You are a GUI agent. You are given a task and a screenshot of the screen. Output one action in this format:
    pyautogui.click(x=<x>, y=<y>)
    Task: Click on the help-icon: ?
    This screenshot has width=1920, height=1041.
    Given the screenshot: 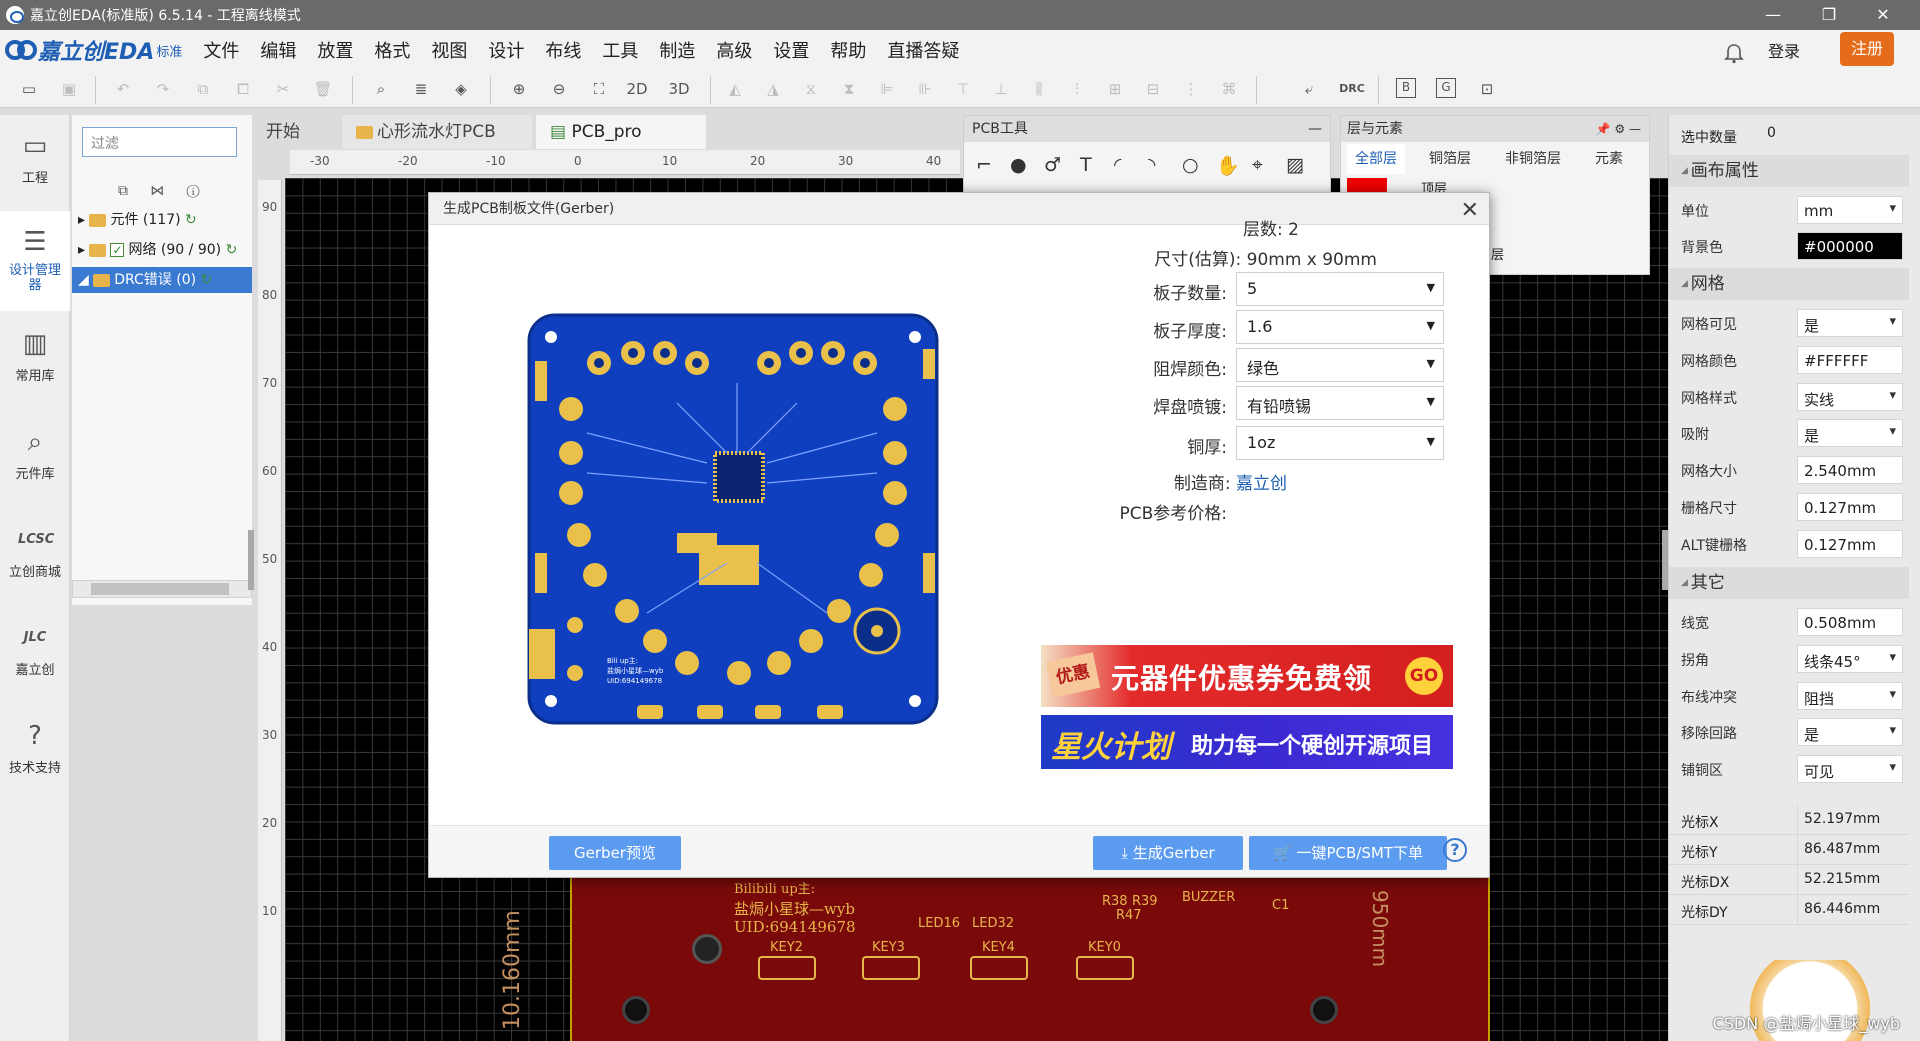 What is the action you would take?
    pyautogui.click(x=1455, y=850)
    